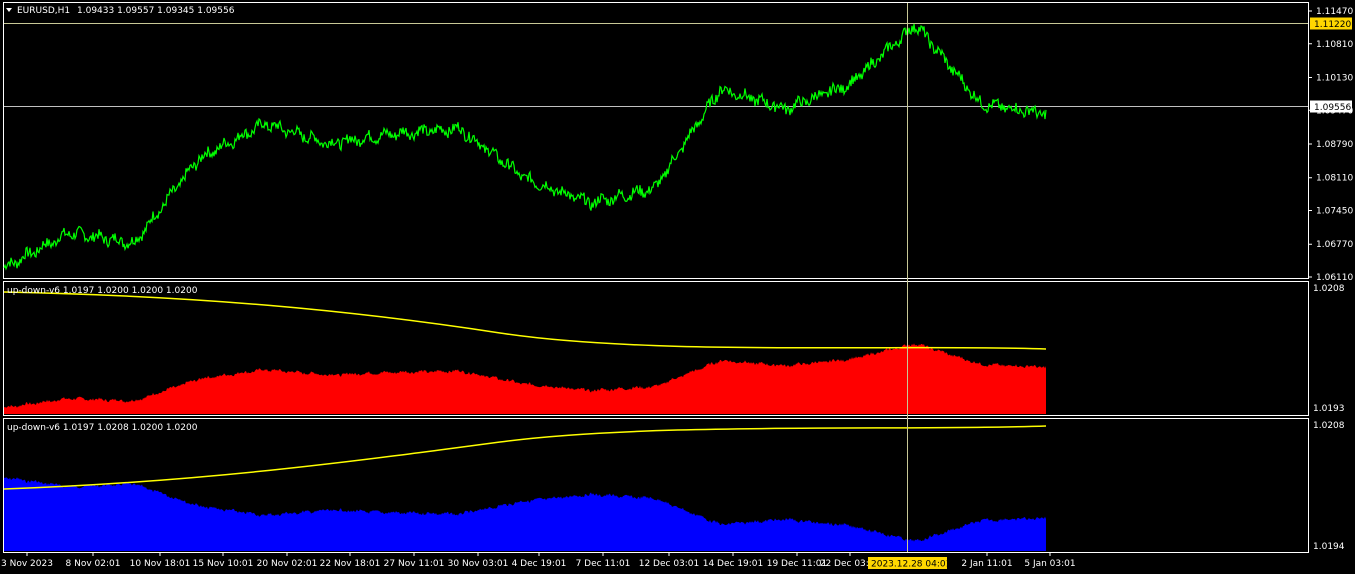  I want to click on time-tick-label: 22 Nov 18:01, so click(350, 564).